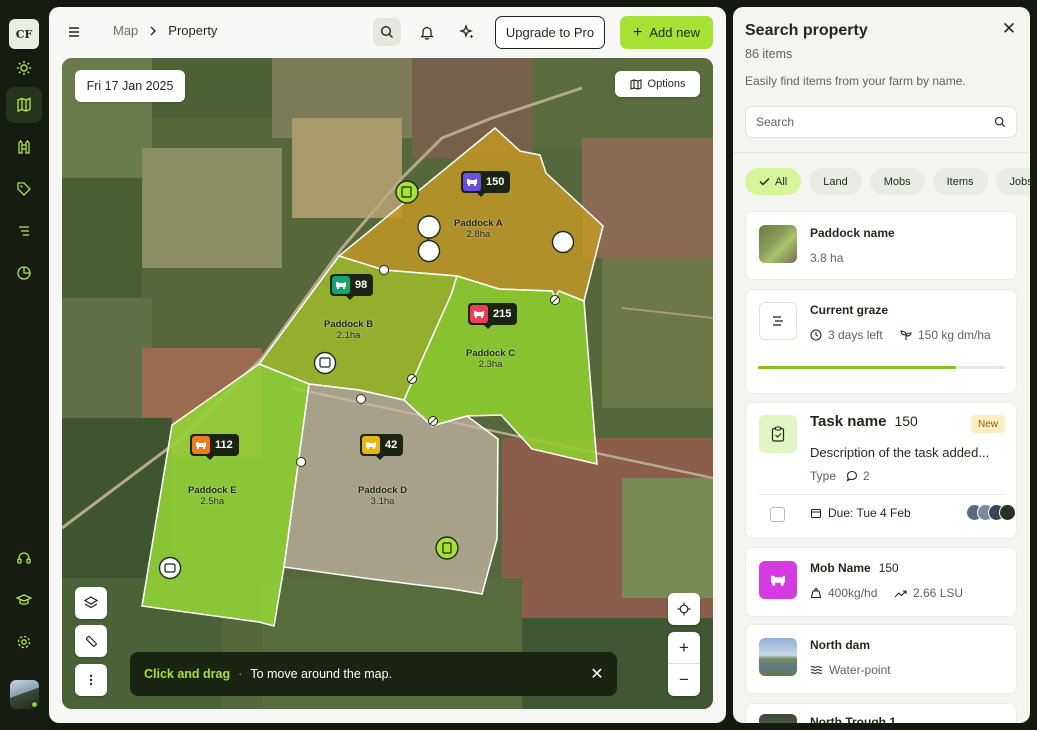 Image resolution: width=1037 pixels, height=730 pixels. What do you see at coordinates (853, 719) in the screenshot?
I see `trough-title: North Trough 1` at bounding box center [853, 719].